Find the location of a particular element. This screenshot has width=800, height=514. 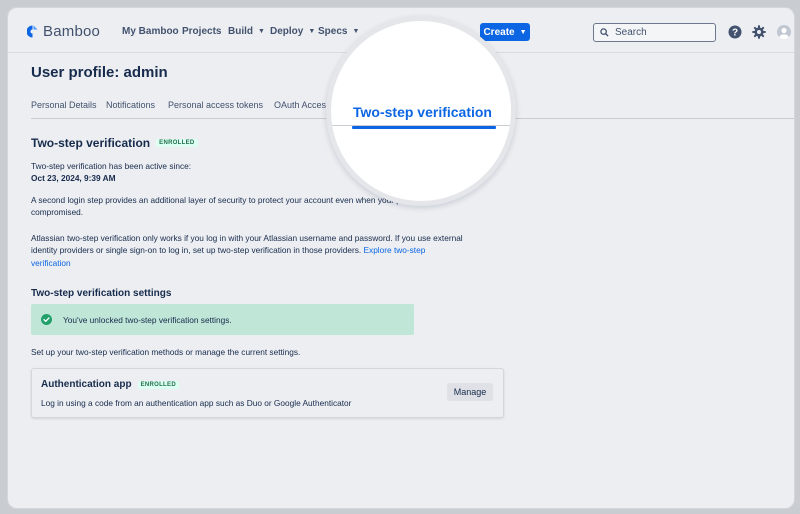

gear-icon is located at coordinates (759, 32).